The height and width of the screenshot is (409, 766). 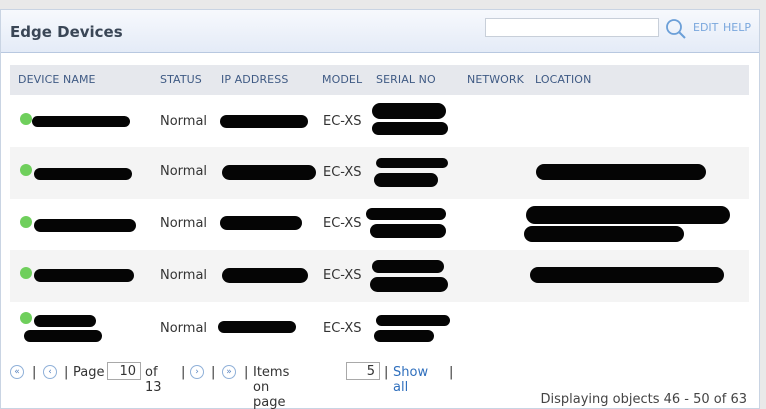 I want to click on column-header-model: MODEL, so click(x=342, y=79).